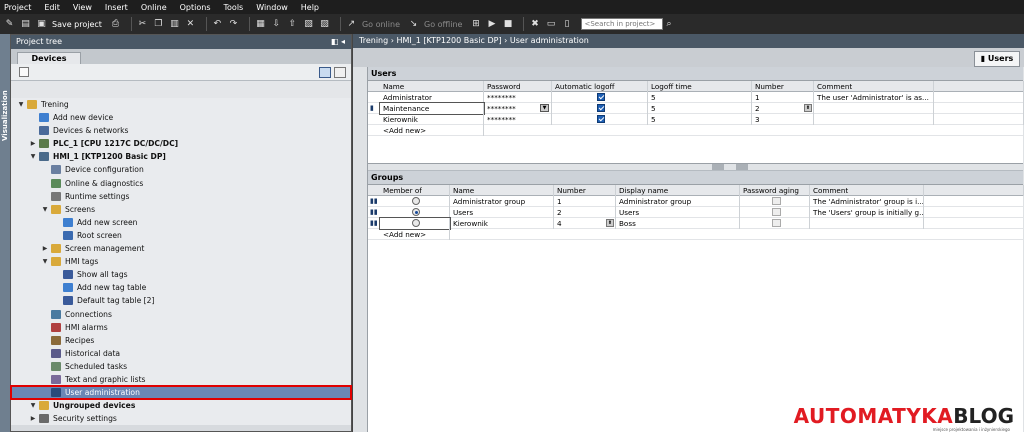 The height and width of the screenshot is (432, 1024). Describe the element at coordinates (518, 97) in the screenshot. I see `cell-password: ********` at that location.